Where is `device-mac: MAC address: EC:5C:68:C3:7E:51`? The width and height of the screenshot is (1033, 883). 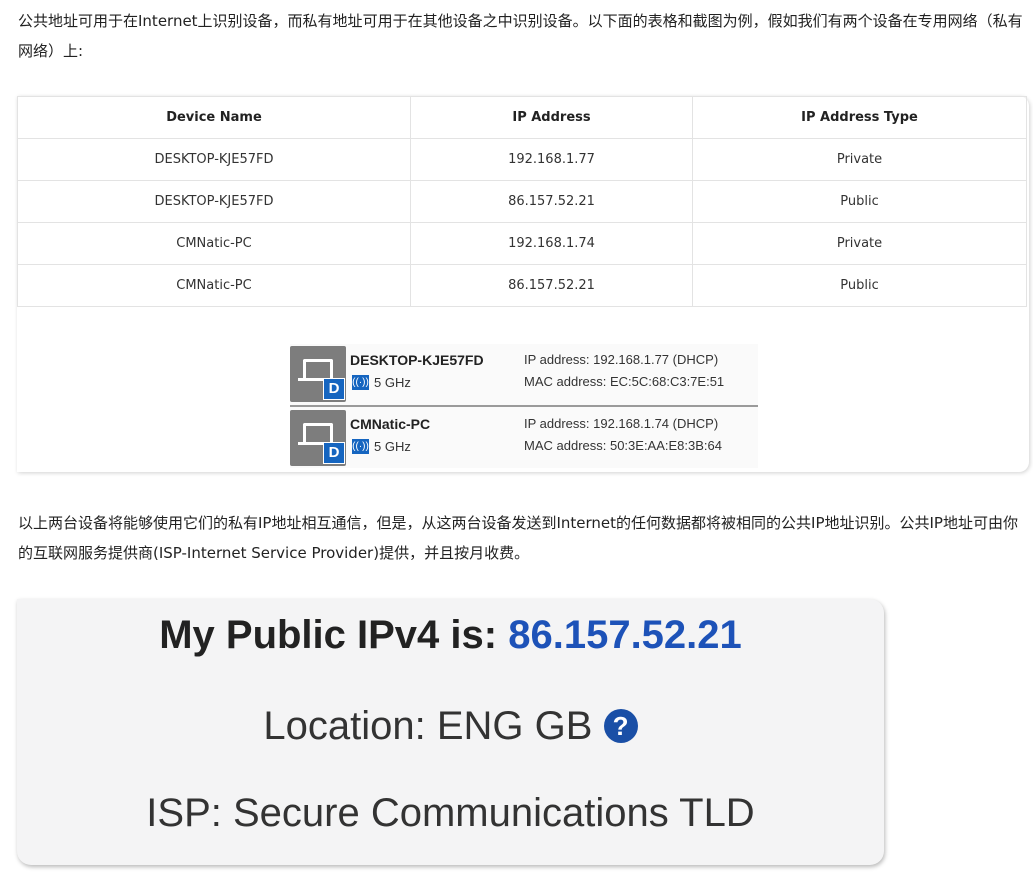
device-mac: MAC address: EC:5C:68:C3:7E:51 is located at coordinates (624, 381).